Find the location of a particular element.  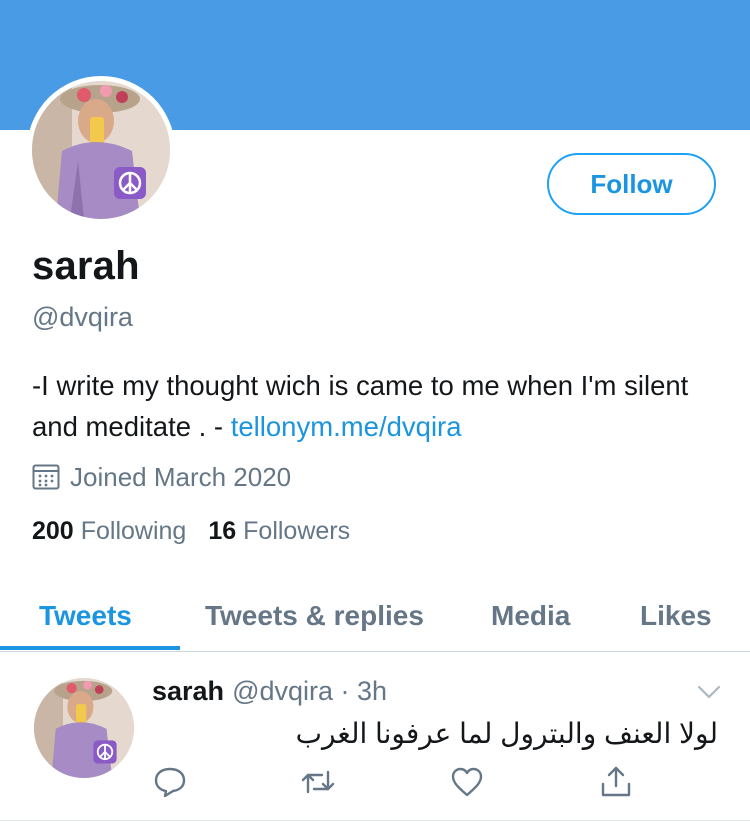

tweet-text: لولا العنف والبترول لما عرفونا الغرب is located at coordinates (506, 733).